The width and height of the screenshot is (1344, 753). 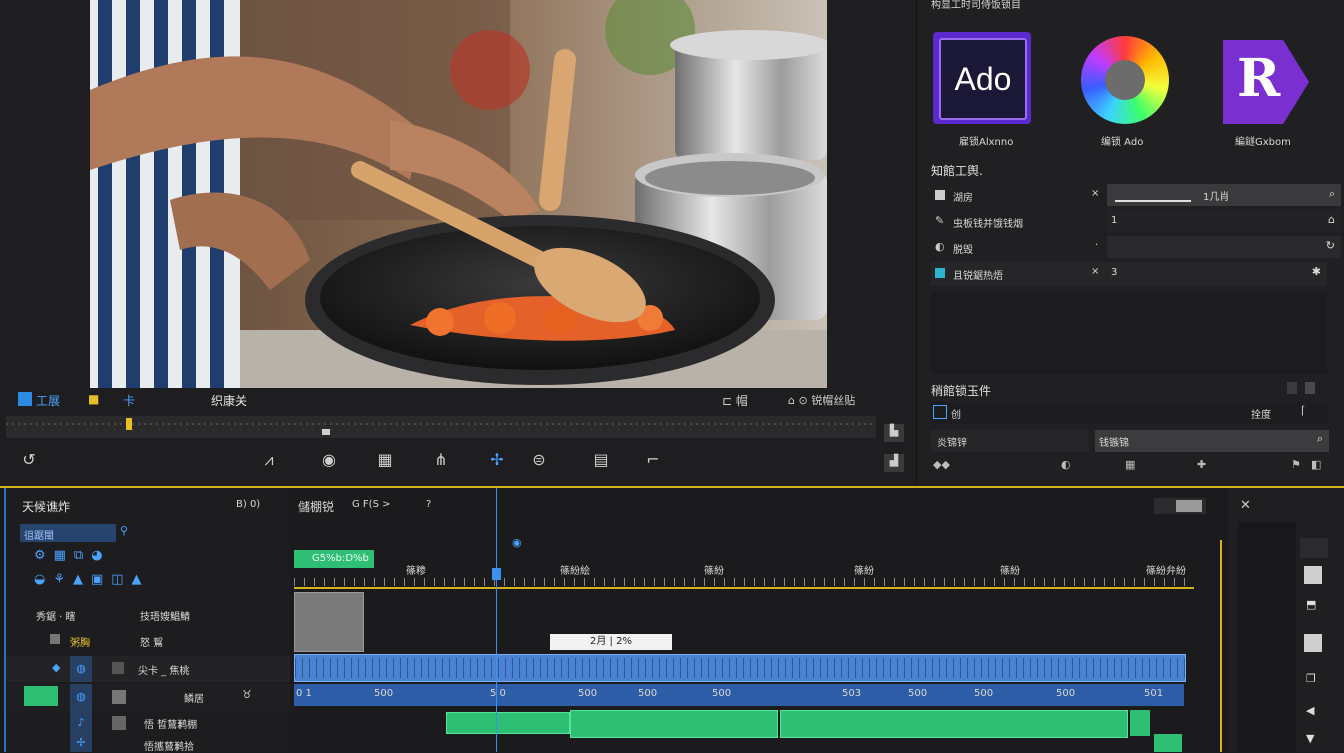 What do you see at coordinates (1212, 441) in the screenshot?
I see `asset-search-input: 钱镞锦 ⌕` at bounding box center [1212, 441].